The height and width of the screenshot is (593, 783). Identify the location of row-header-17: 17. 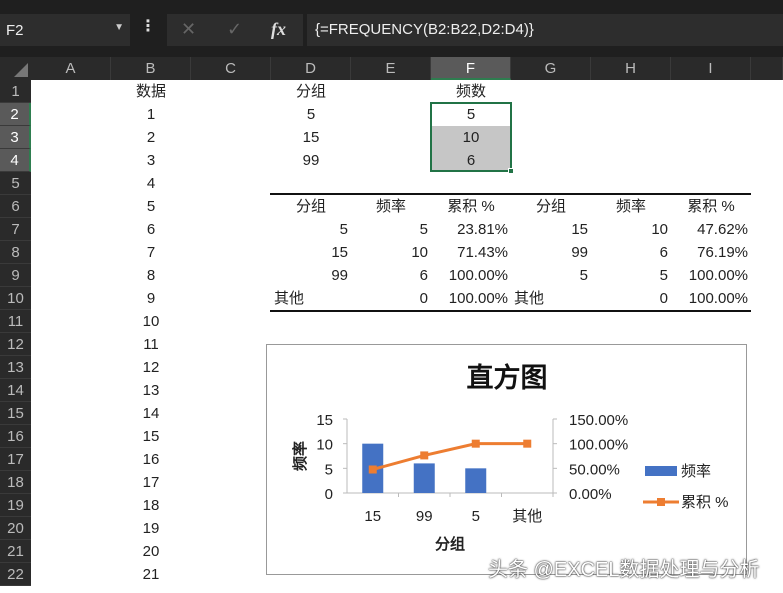
(15, 459).